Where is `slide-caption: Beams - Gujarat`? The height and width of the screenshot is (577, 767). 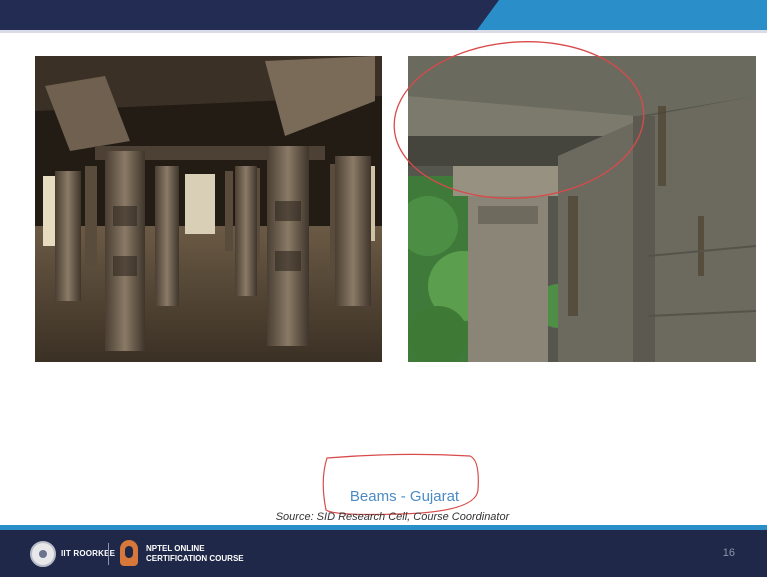
slide-caption: Beams - Gujarat is located at coordinates (404, 496).